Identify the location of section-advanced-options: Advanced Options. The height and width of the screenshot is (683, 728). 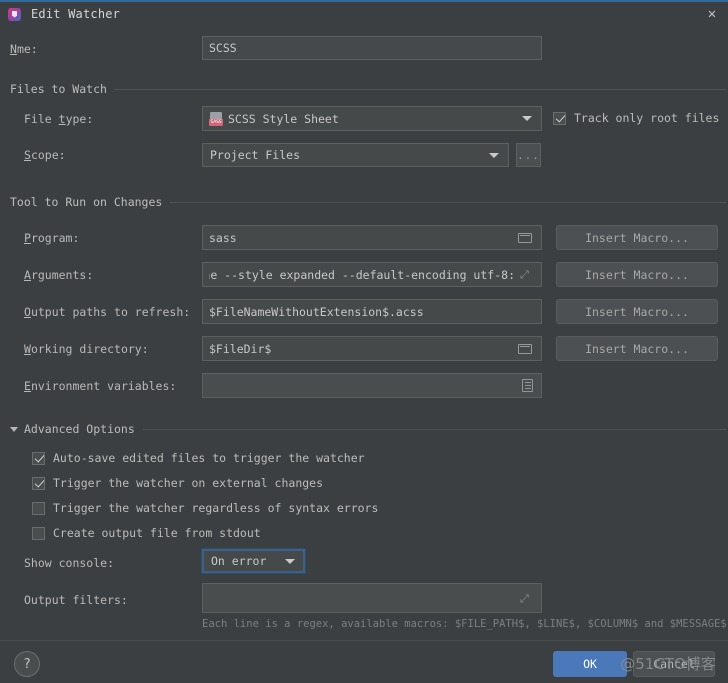
(368, 429).